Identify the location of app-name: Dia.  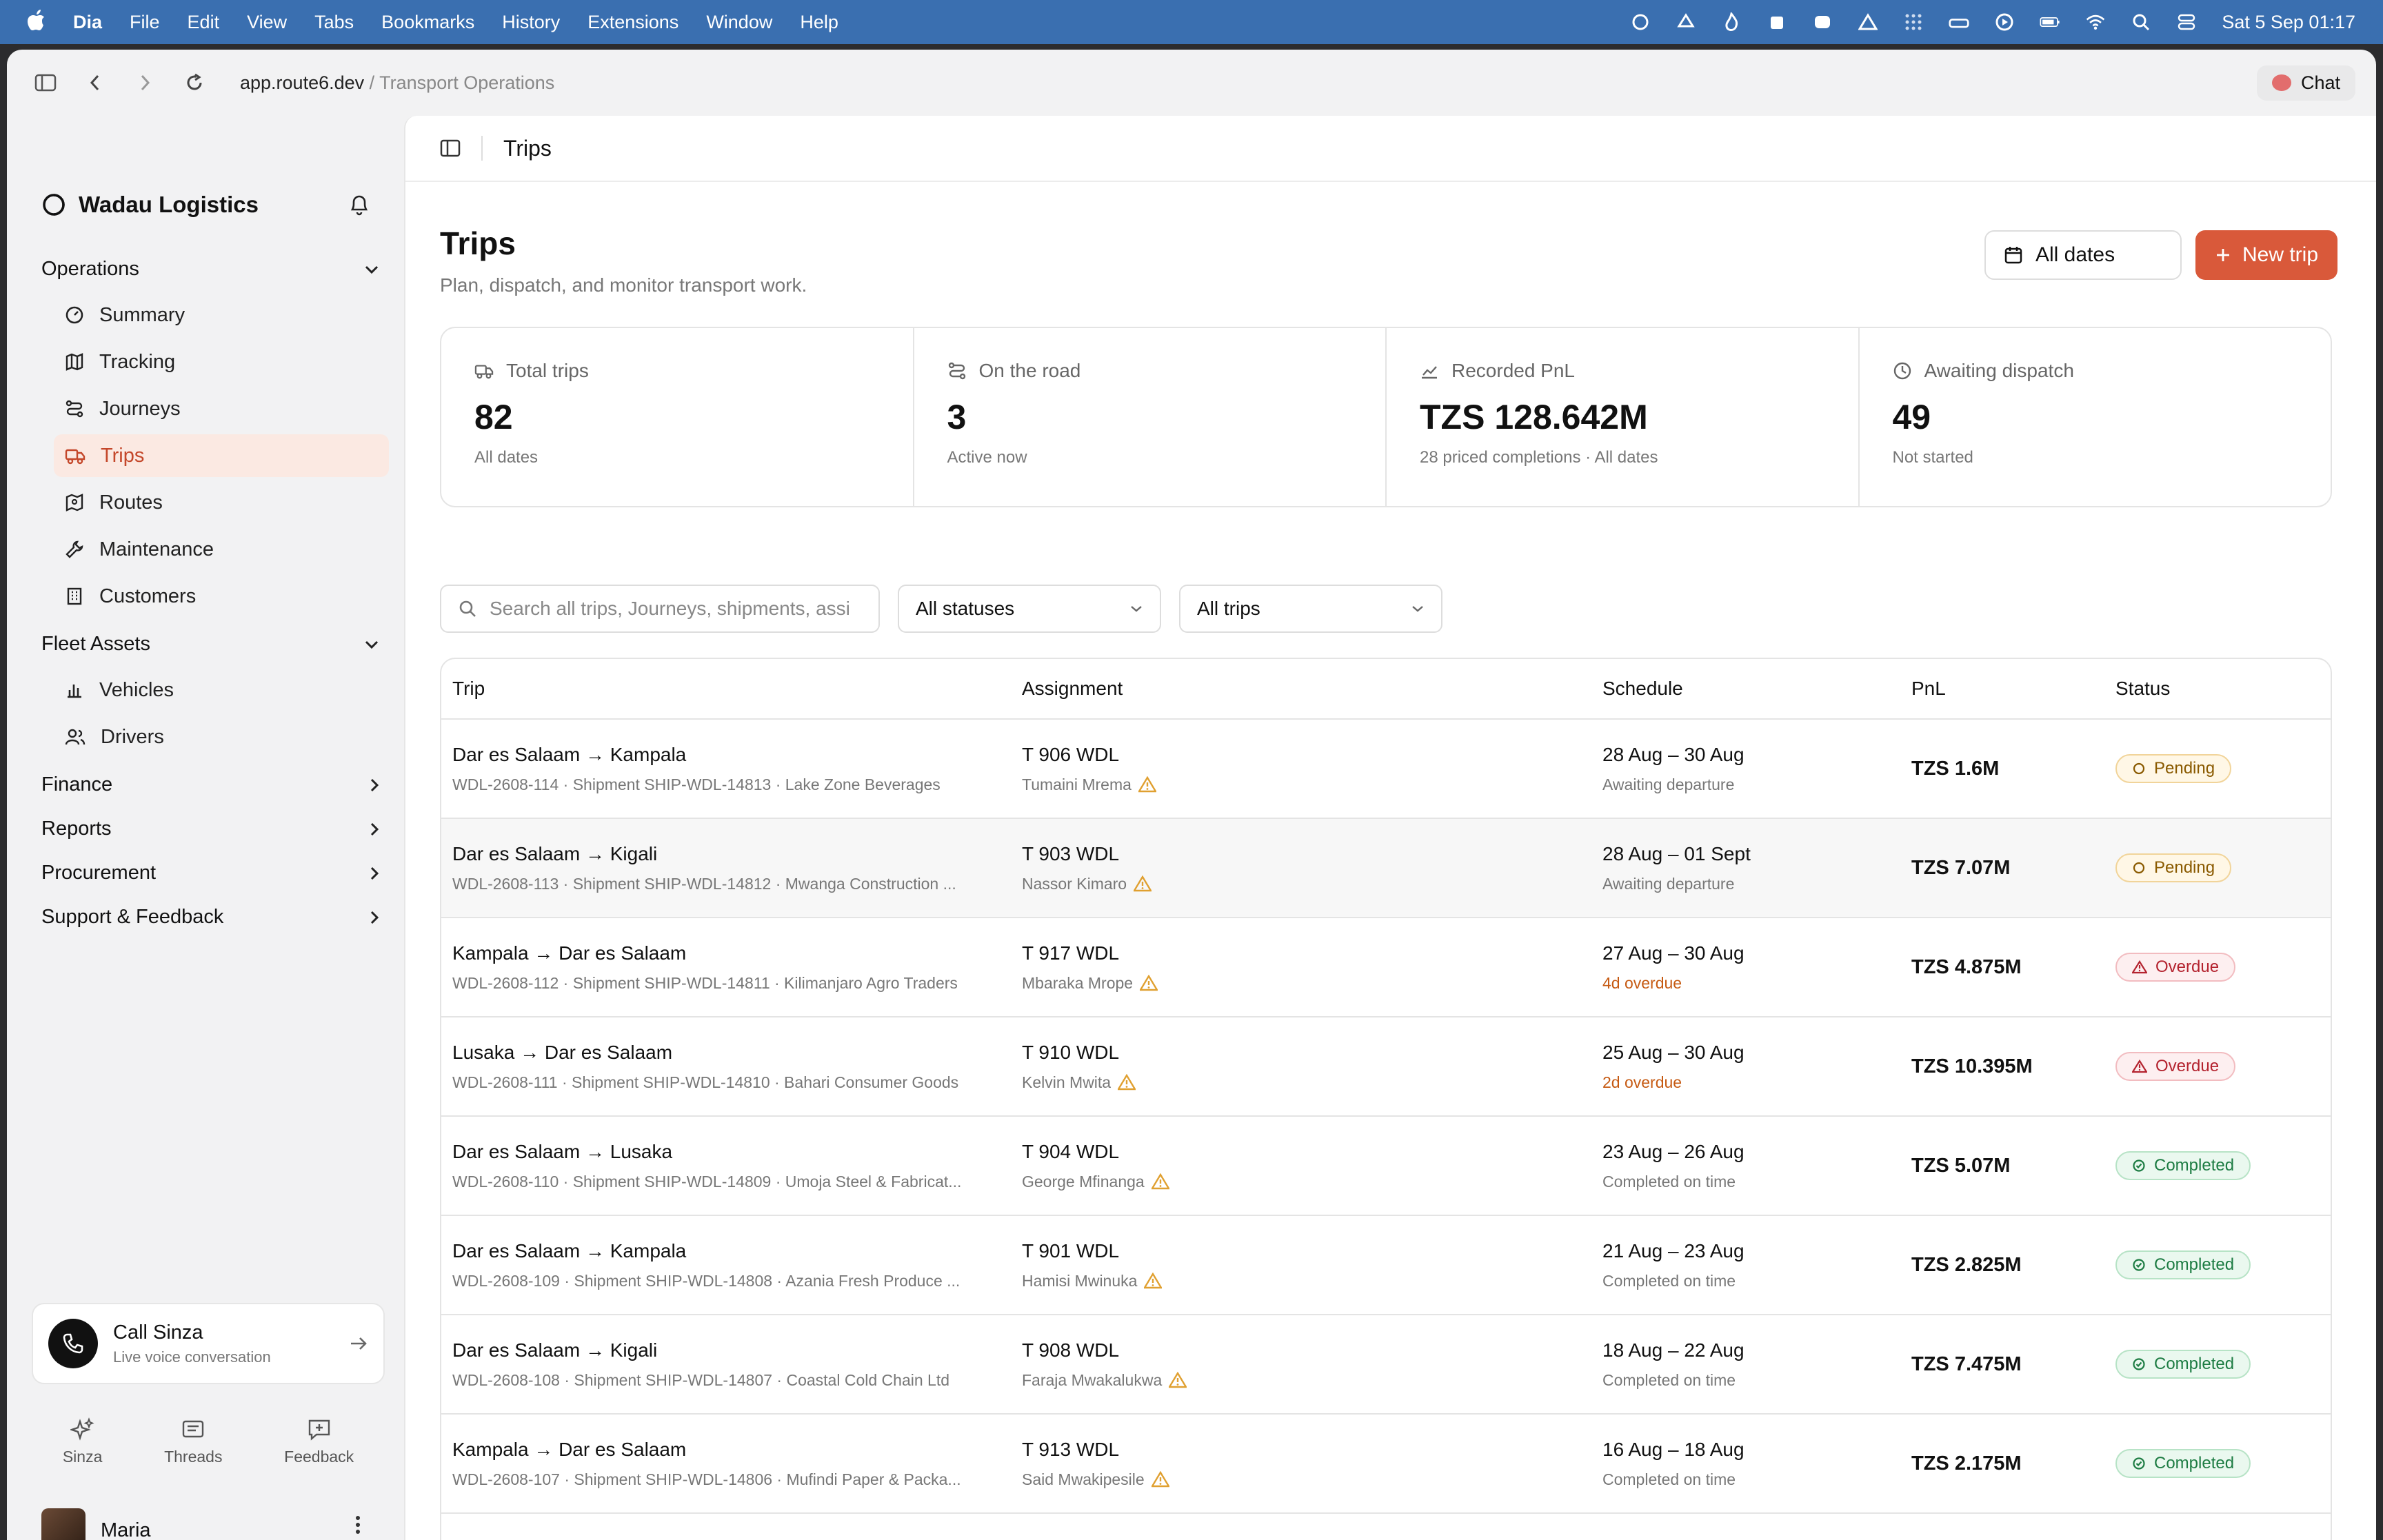
(87, 22).